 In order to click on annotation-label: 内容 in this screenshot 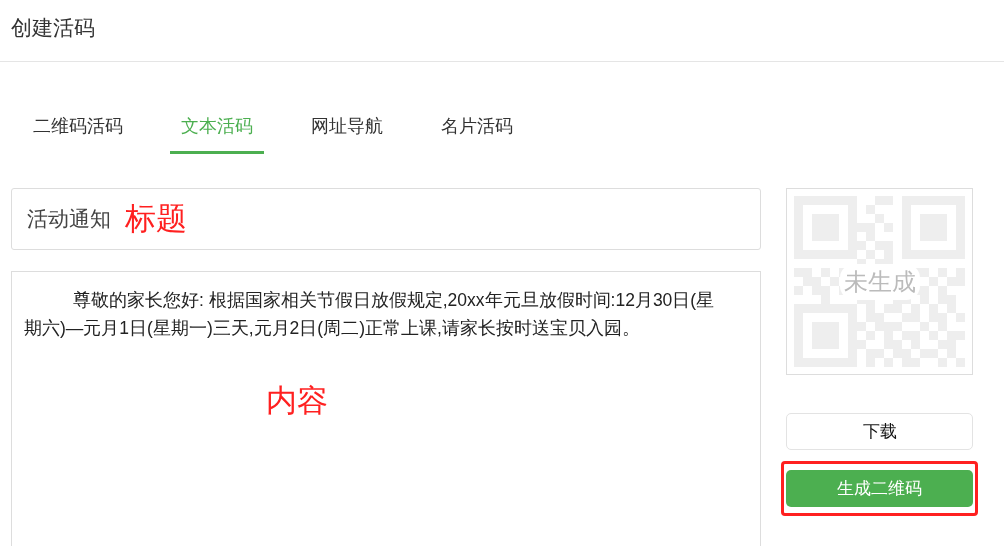, I will do `click(297, 401)`.